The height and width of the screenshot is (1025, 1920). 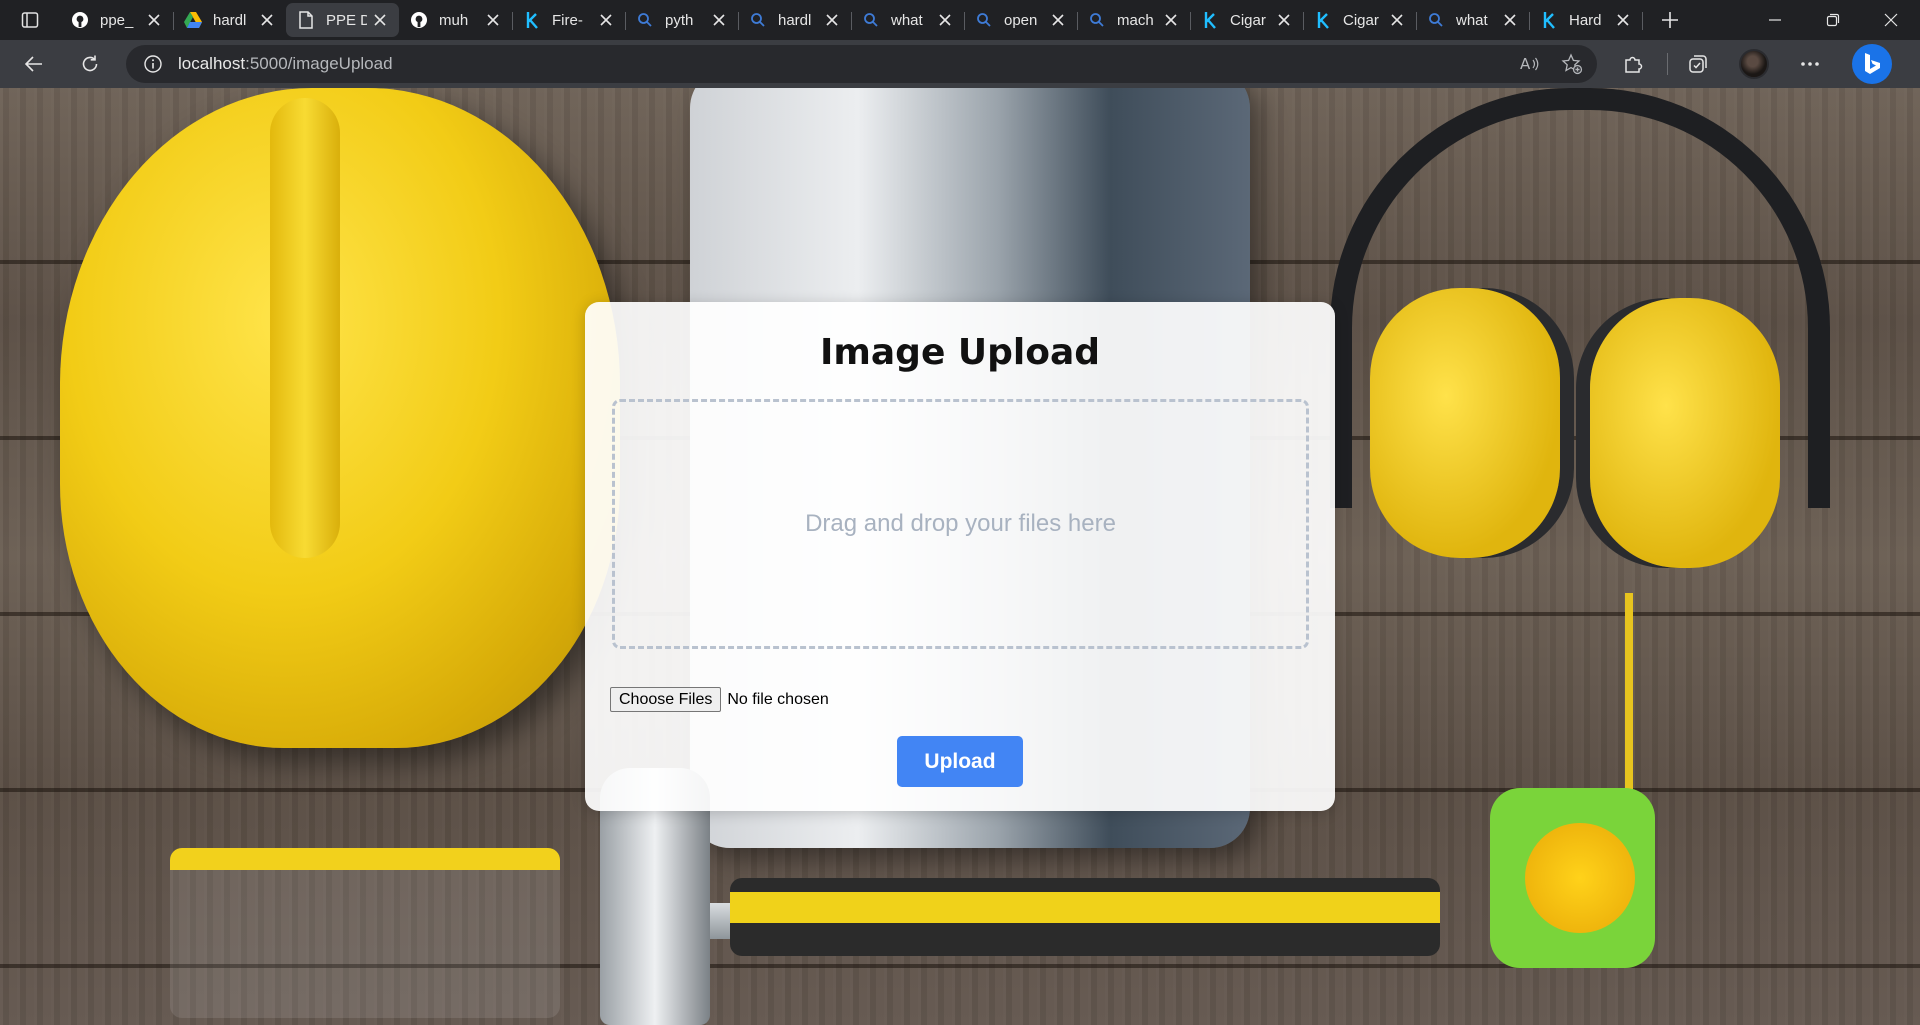 What do you see at coordinates (365, 933) in the screenshot?
I see `safety-glasses-image` at bounding box center [365, 933].